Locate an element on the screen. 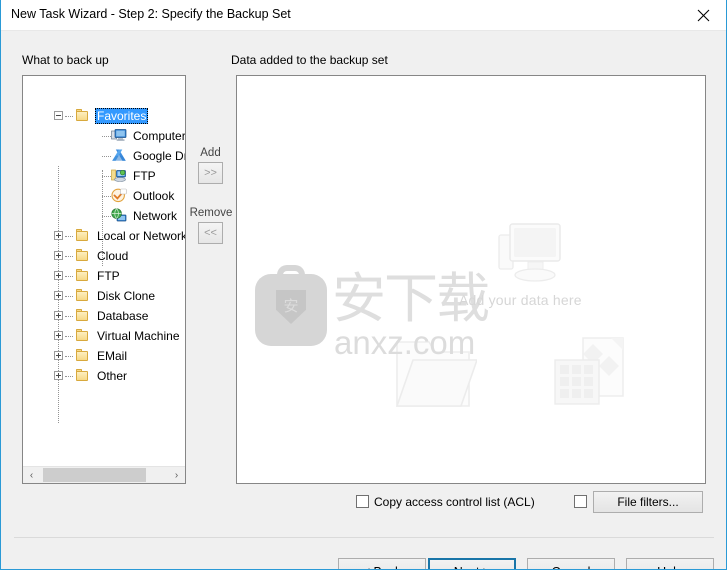 The height and width of the screenshot is (570, 727). network-globe-icon is located at coordinates (119, 216).